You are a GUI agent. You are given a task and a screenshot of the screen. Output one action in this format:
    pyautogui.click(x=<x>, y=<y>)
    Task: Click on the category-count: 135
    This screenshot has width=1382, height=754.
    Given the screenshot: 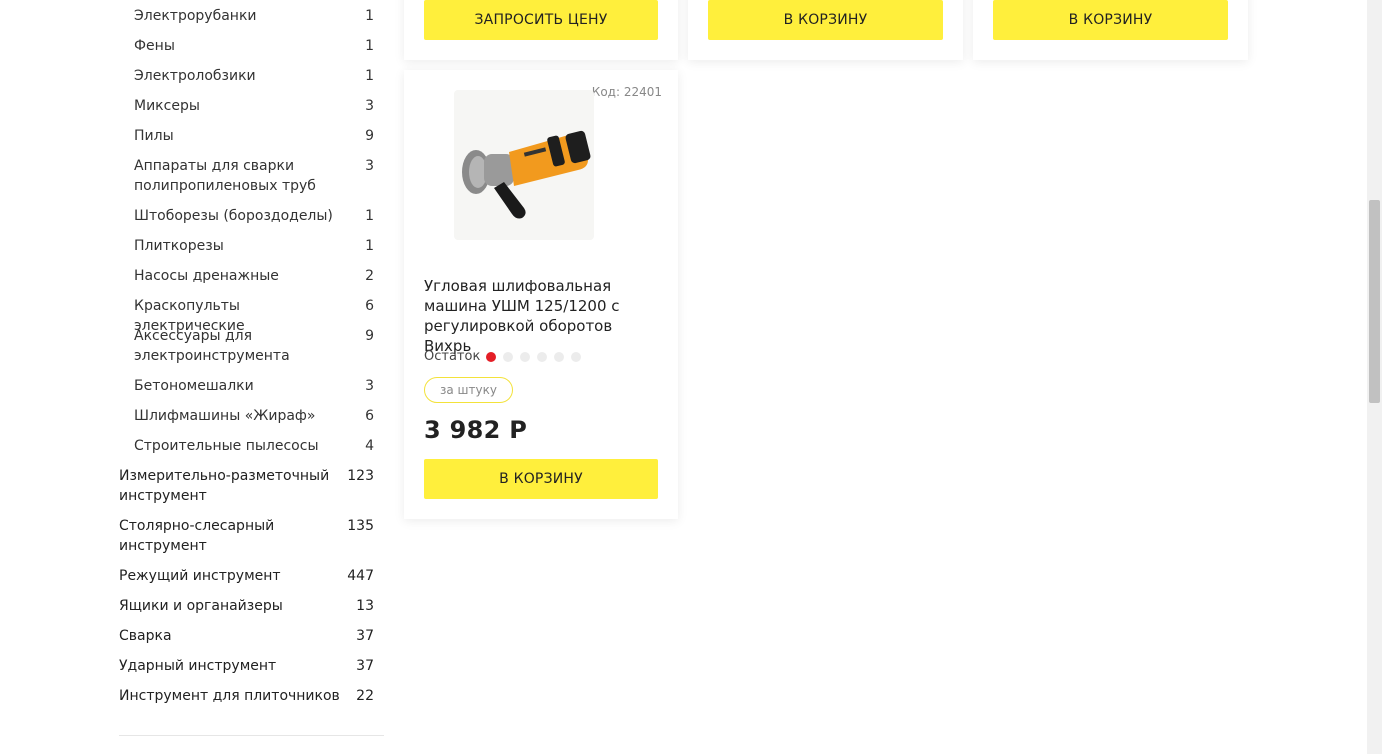 What is the action you would take?
    pyautogui.click(x=360, y=526)
    